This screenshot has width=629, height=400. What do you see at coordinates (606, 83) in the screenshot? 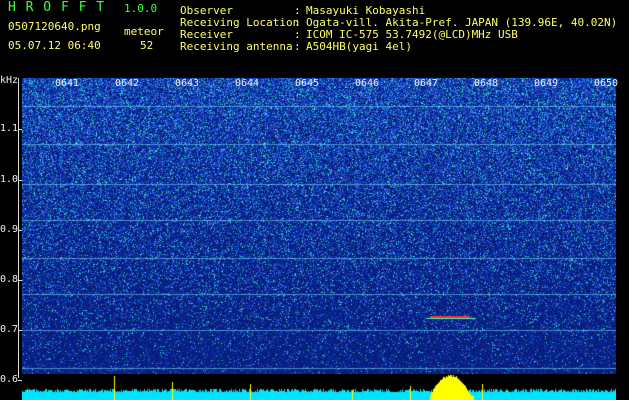
I see `x-tick-label: 0650` at bounding box center [606, 83].